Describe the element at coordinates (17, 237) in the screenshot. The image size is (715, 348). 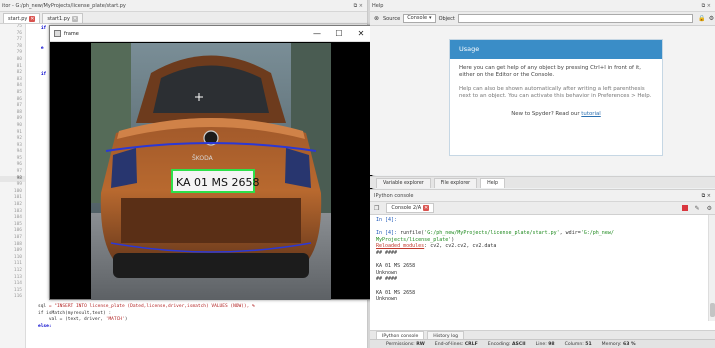
I see `line-number: 107` at that location.